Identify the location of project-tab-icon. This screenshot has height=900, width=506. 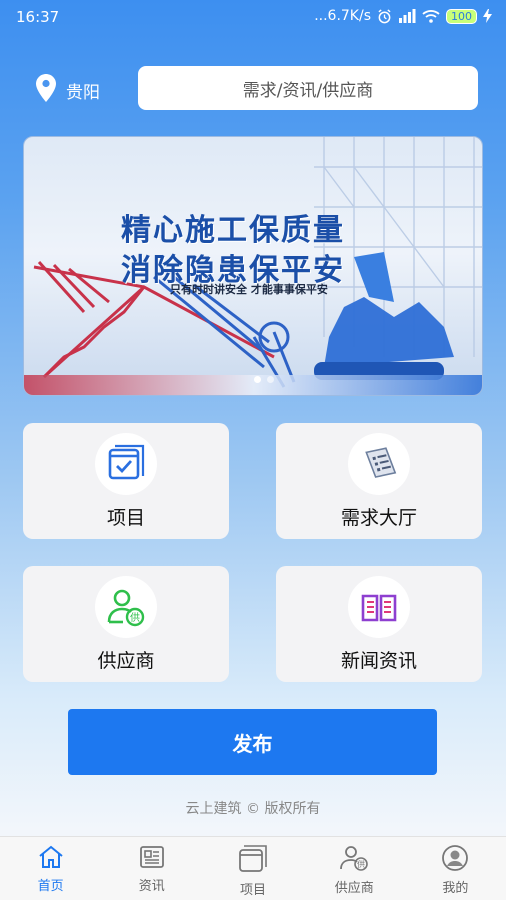
(253, 861).